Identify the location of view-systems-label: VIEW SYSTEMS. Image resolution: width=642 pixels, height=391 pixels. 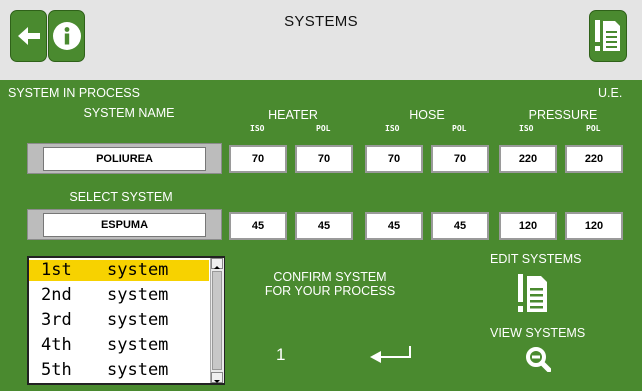
(538, 333).